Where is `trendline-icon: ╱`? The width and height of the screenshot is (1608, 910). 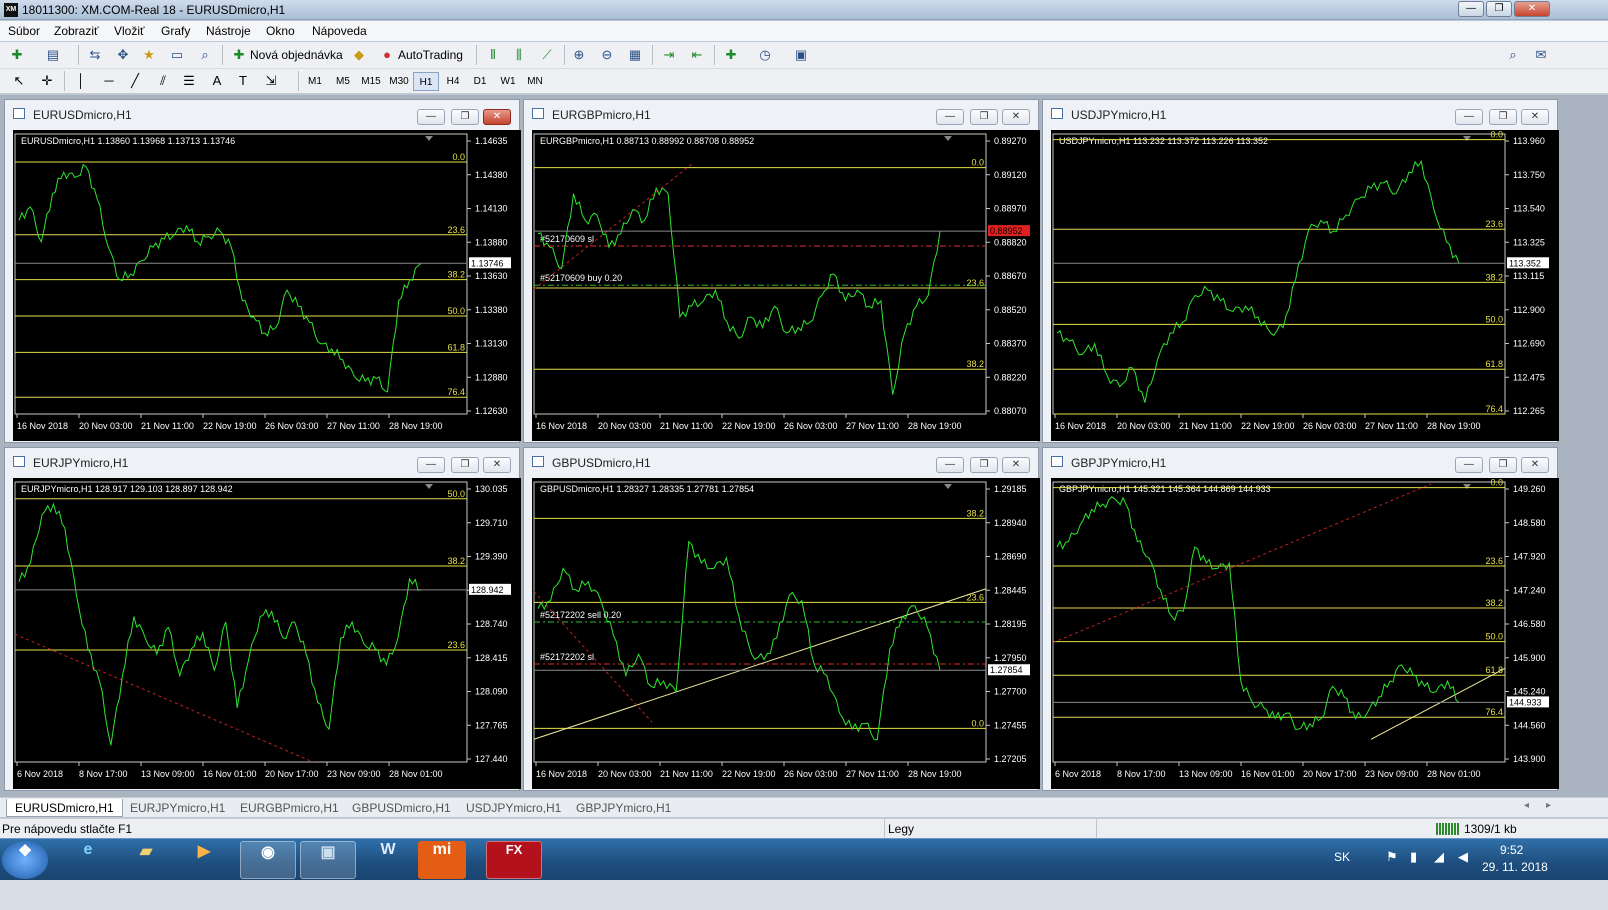
trendline-icon: ╱ is located at coordinates (135, 81).